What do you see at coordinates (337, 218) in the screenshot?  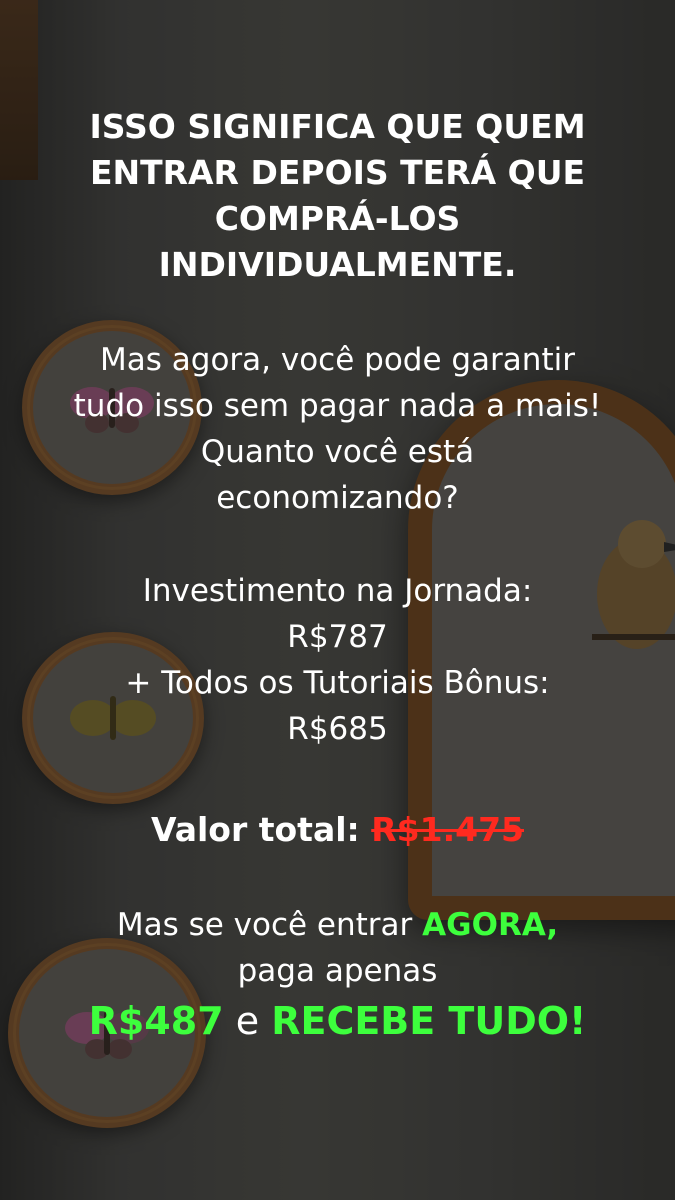 I see `headline-line: COMPRÁ-LOS` at bounding box center [337, 218].